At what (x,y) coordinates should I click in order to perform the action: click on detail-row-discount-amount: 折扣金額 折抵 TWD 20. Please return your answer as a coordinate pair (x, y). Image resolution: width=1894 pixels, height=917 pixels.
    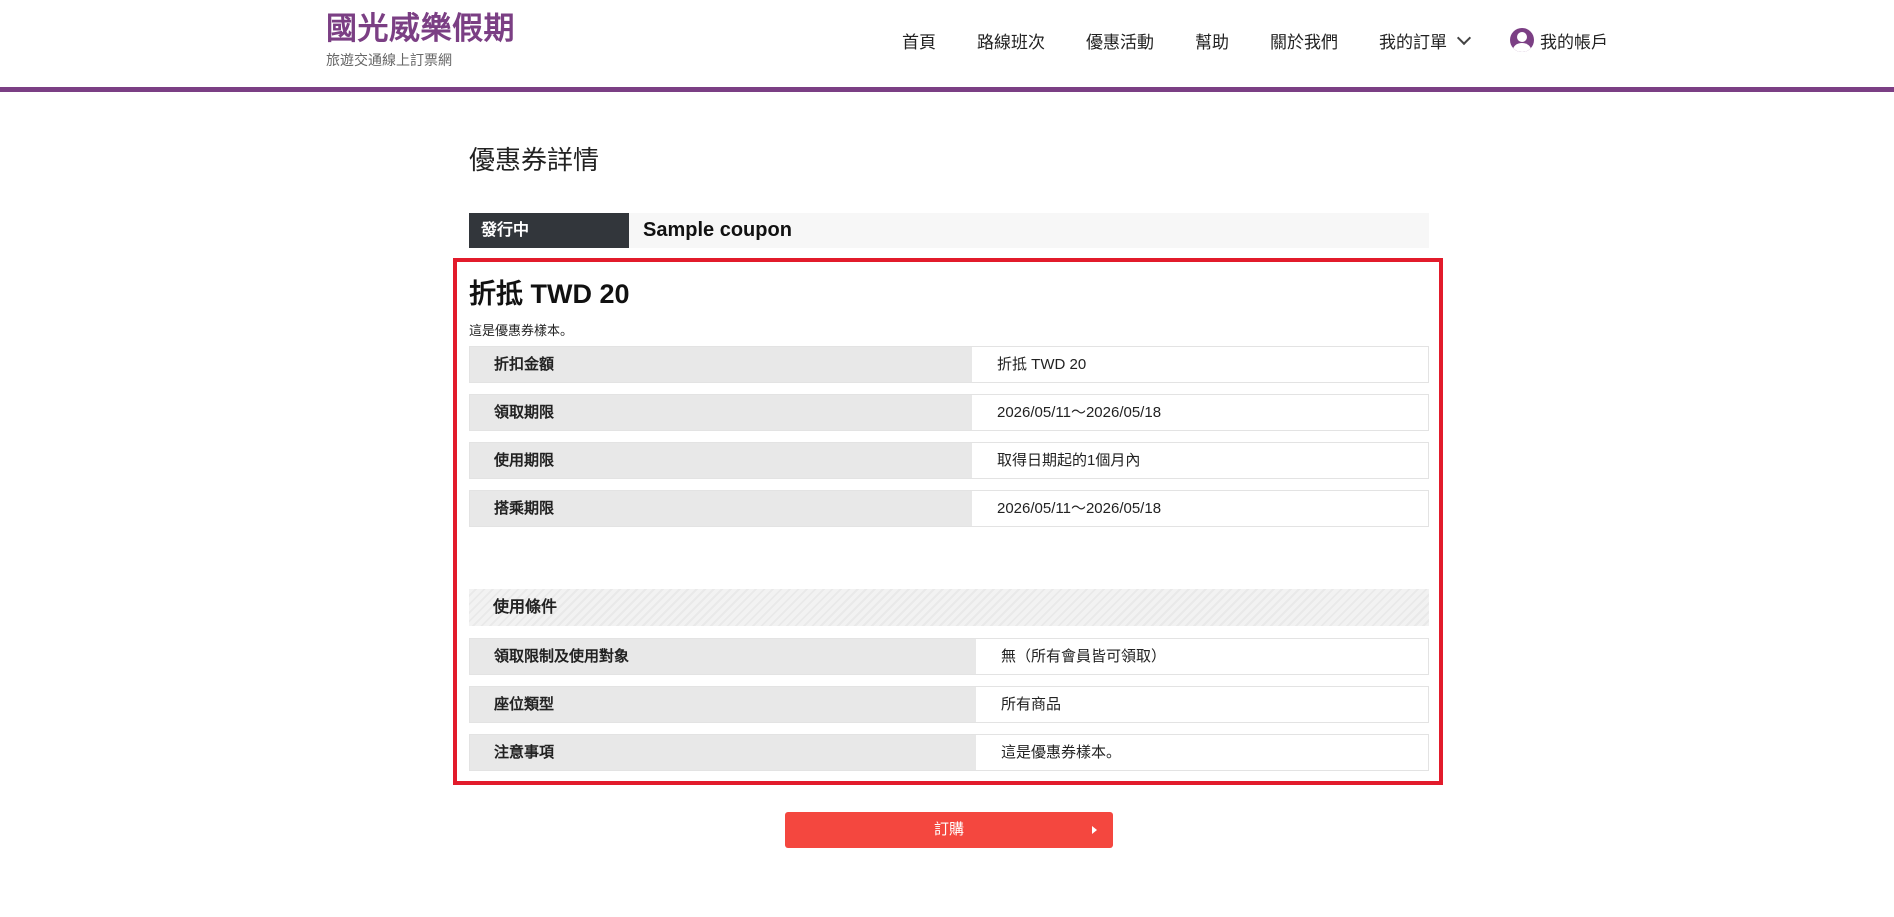
    Looking at the image, I should click on (949, 364).